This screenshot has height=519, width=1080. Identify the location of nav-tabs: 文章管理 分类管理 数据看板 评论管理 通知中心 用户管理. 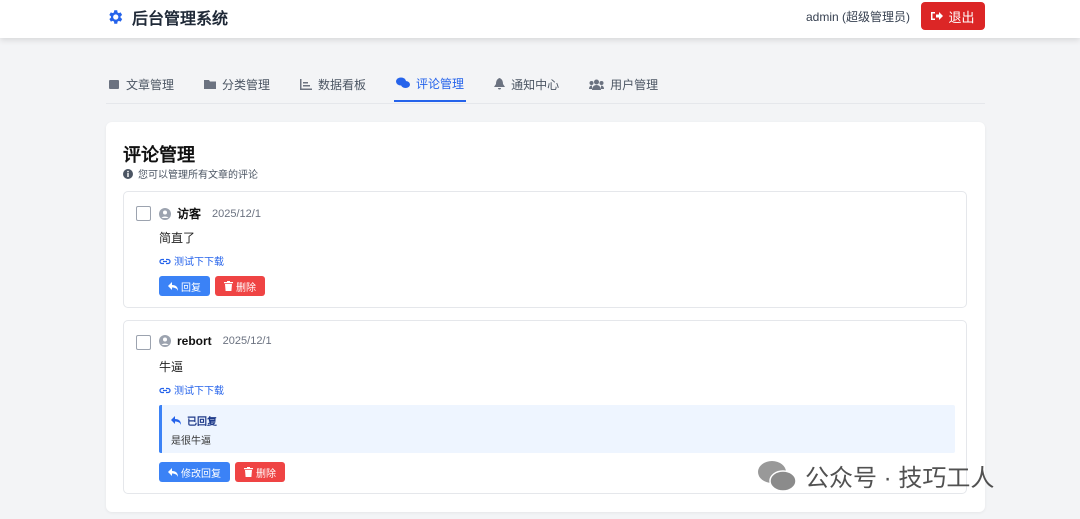
(545, 85).